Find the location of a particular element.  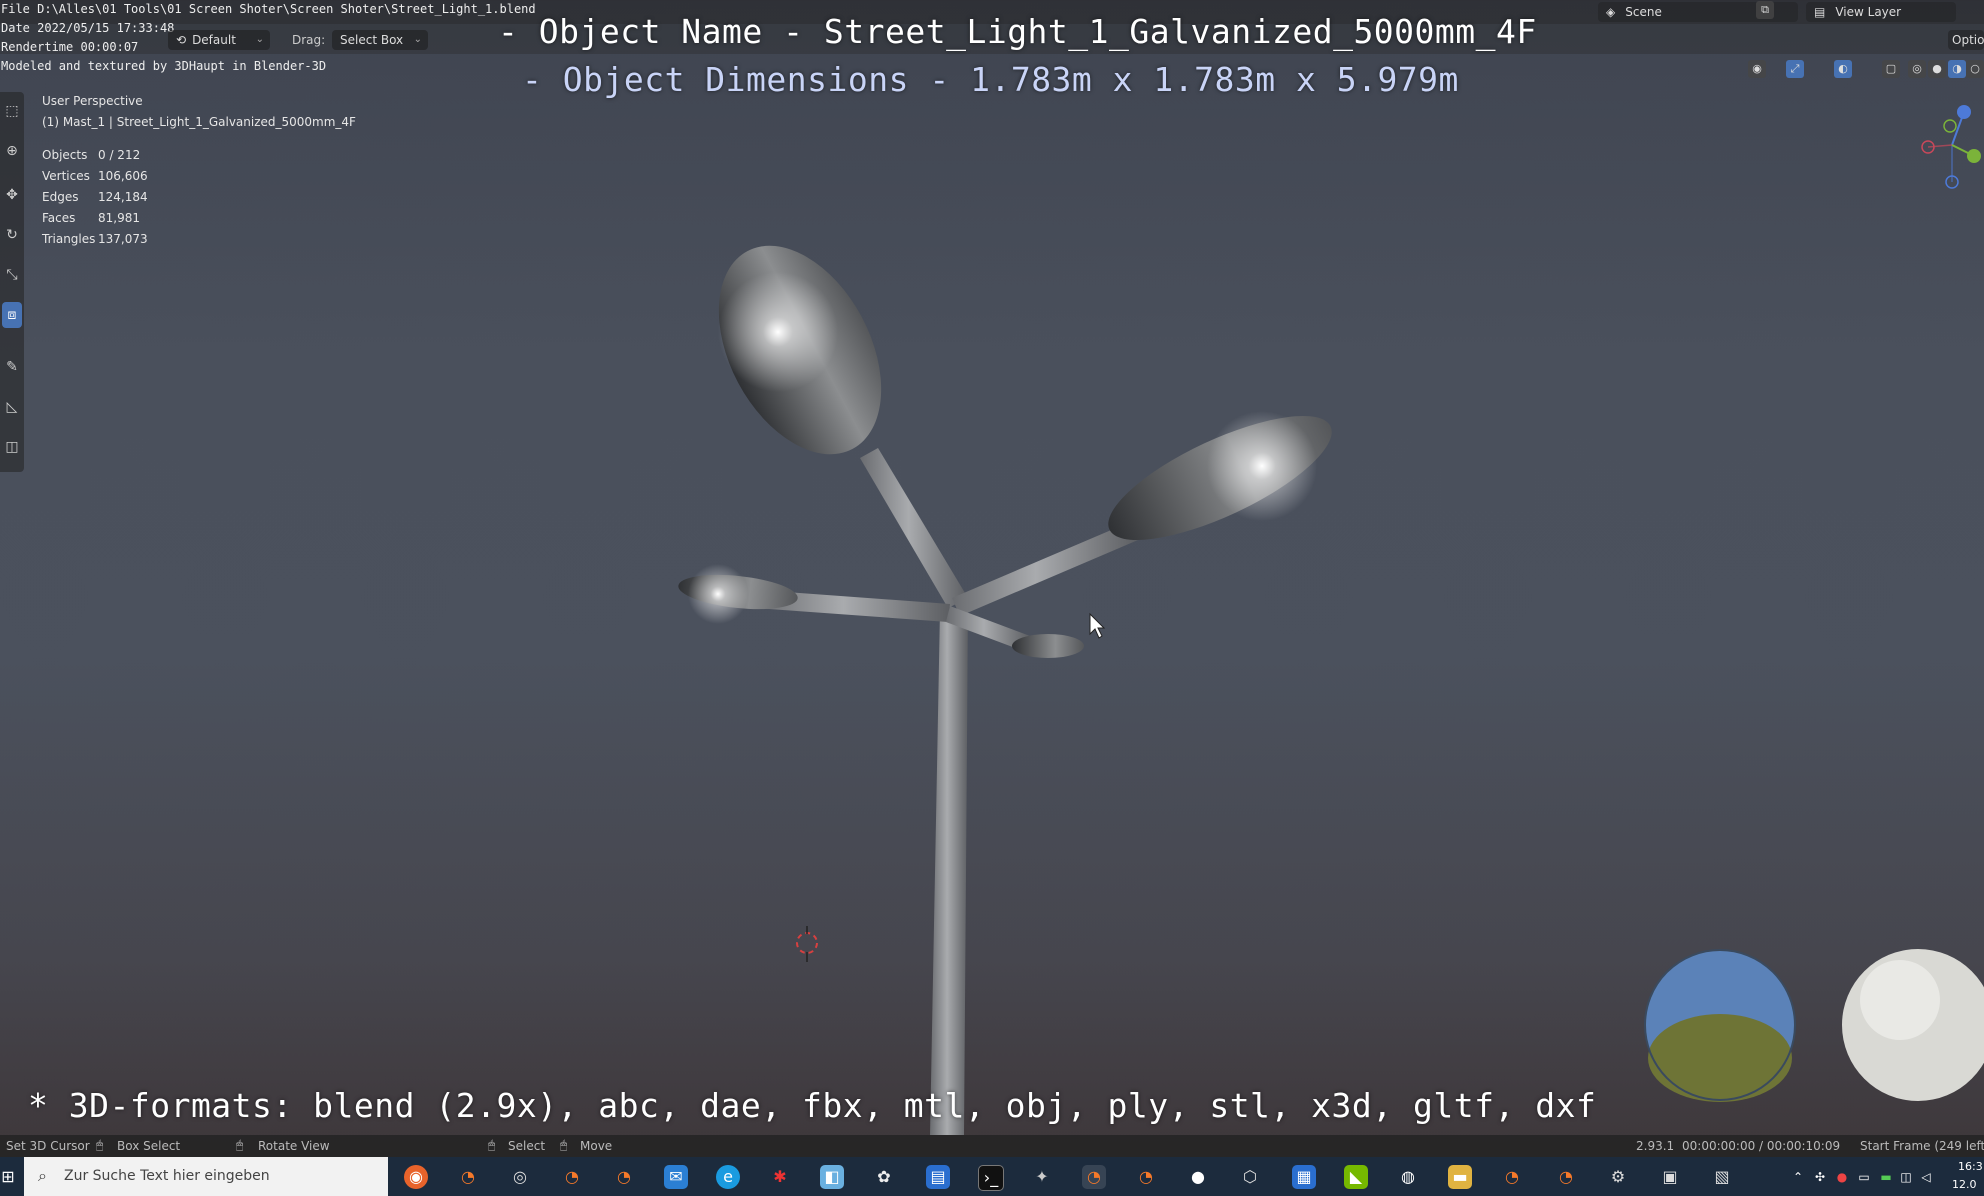

tray-icon: ✣ is located at coordinates (1820, 1177).